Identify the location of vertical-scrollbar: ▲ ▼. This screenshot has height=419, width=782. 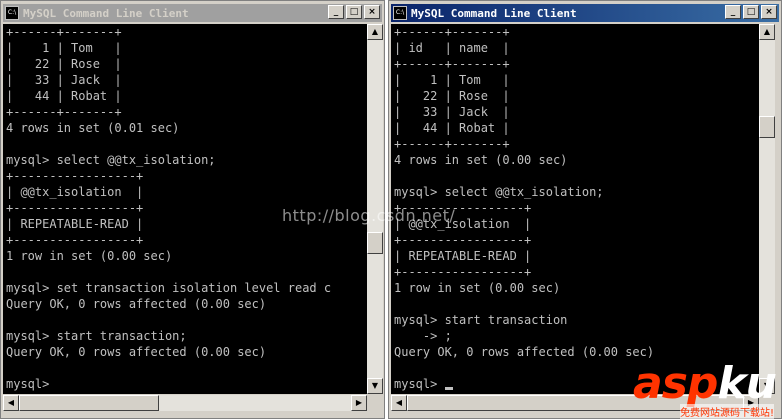
(767, 209).